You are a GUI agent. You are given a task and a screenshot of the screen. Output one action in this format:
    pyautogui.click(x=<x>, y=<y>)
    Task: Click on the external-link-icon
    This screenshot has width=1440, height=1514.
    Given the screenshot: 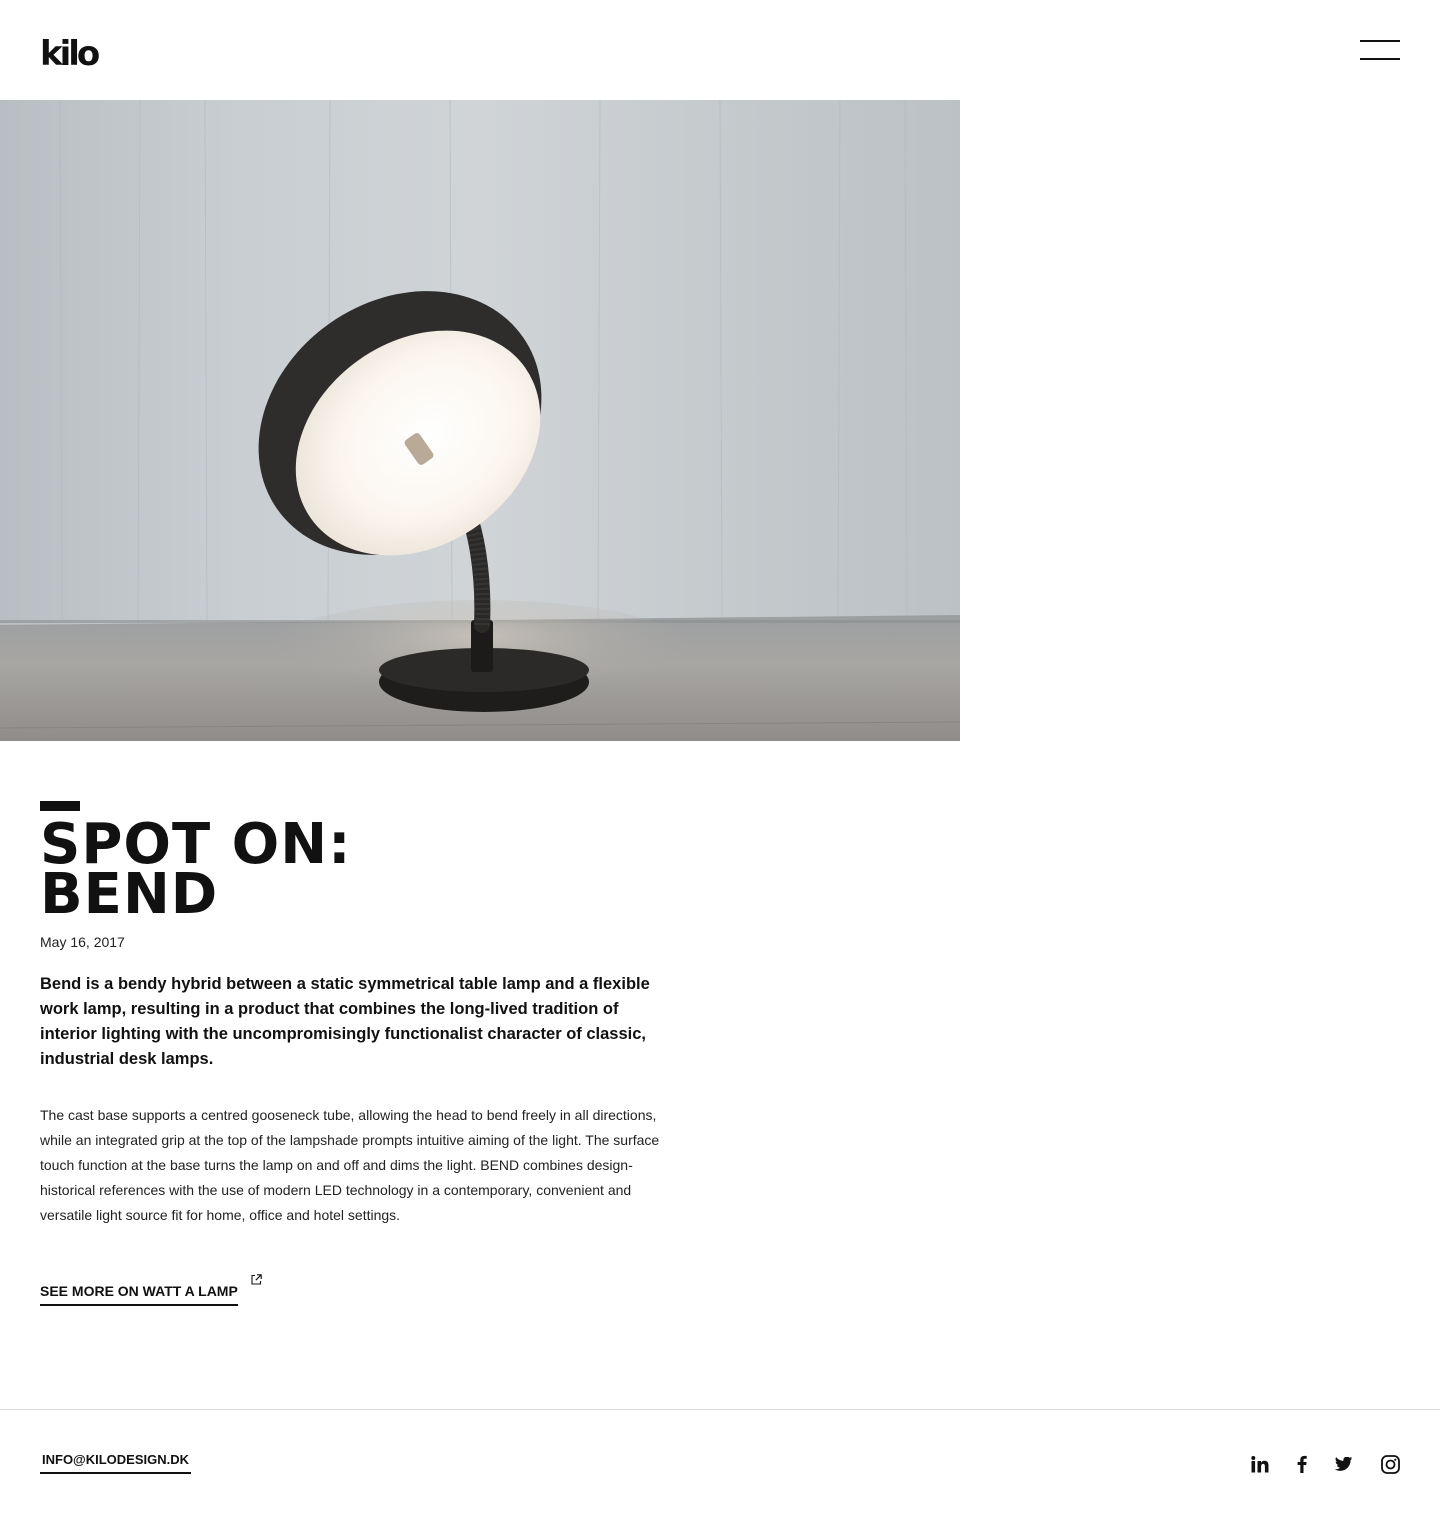 What is the action you would take?
    pyautogui.click(x=256, y=1279)
    